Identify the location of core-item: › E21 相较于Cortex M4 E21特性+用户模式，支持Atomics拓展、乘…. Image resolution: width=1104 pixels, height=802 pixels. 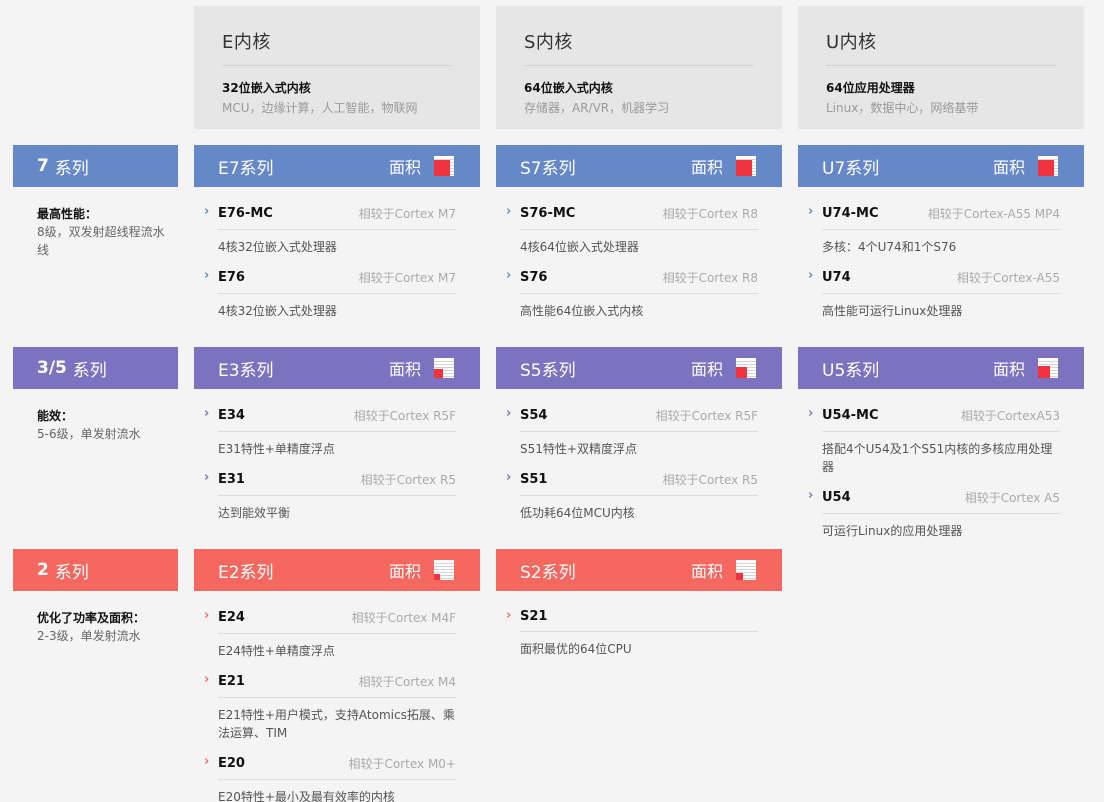
(330, 707).